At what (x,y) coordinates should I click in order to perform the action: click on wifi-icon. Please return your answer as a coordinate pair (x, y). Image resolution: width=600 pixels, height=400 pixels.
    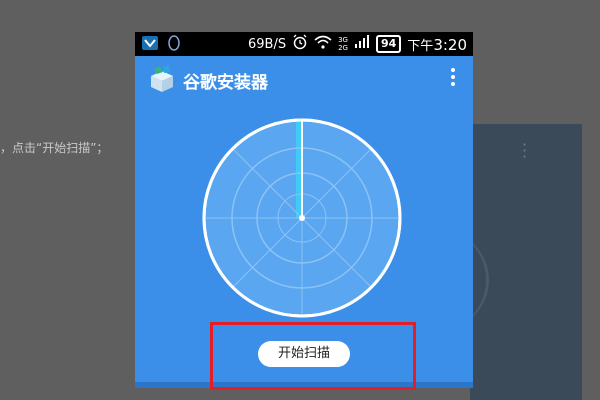
    Looking at the image, I should click on (323, 44).